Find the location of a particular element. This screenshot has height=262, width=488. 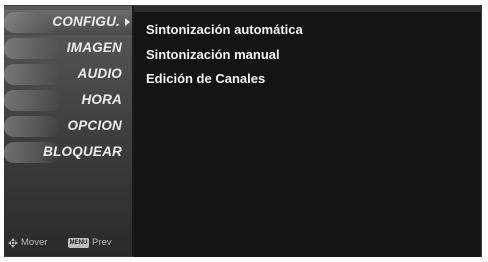

option-icon is located at coordinates (32, 126).